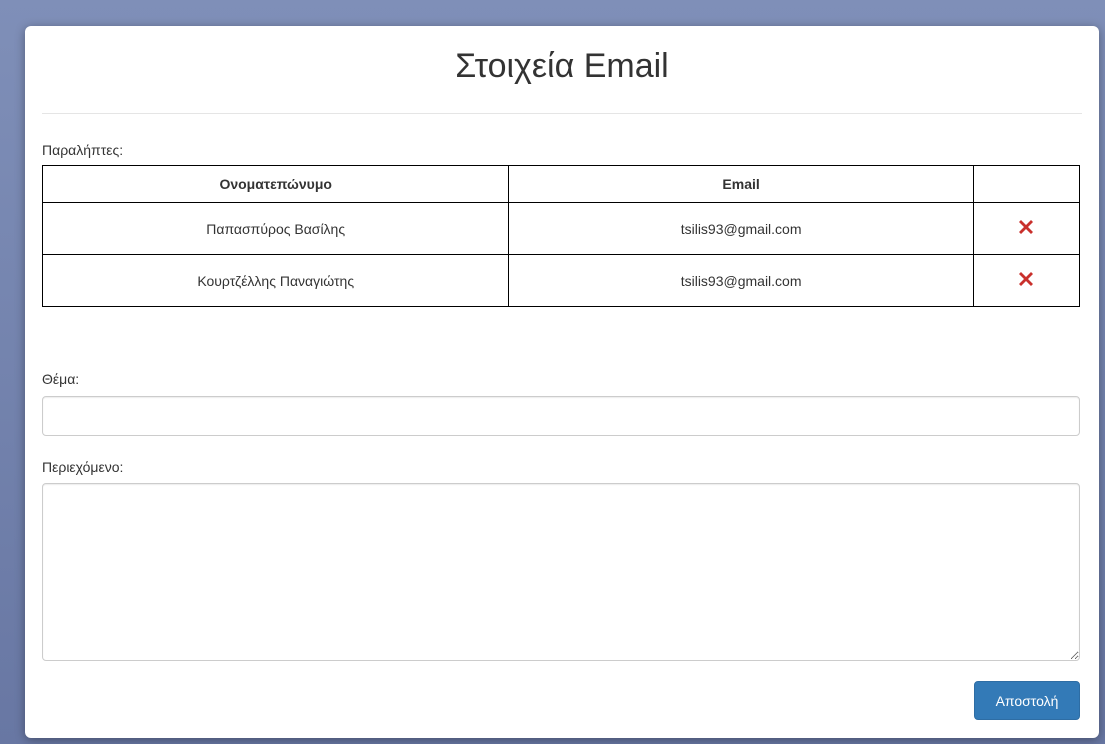  What do you see at coordinates (561, 416) in the screenshot?
I see `subject-input` at bounding box center [561, 416].